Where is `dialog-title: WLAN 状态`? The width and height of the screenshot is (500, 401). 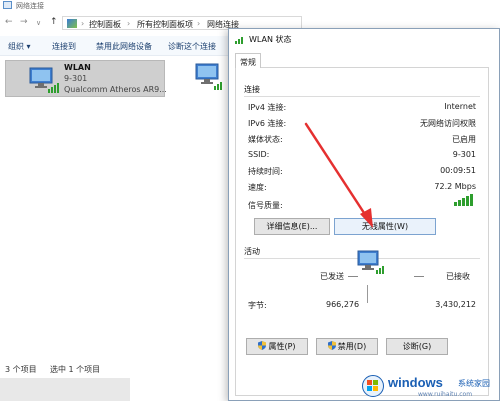
dialog-title: WLAN 状态 is located at coordinates (270, 39).